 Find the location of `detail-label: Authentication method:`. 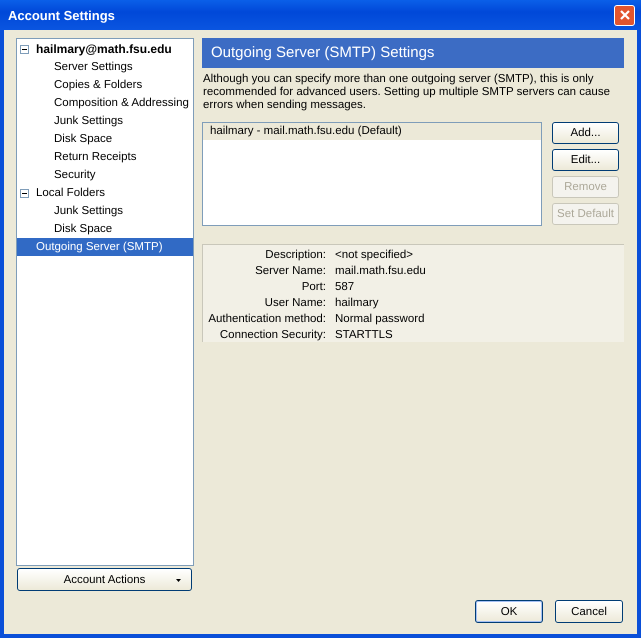

detail-label: Authentication method: is located at coordinates (266, 319).